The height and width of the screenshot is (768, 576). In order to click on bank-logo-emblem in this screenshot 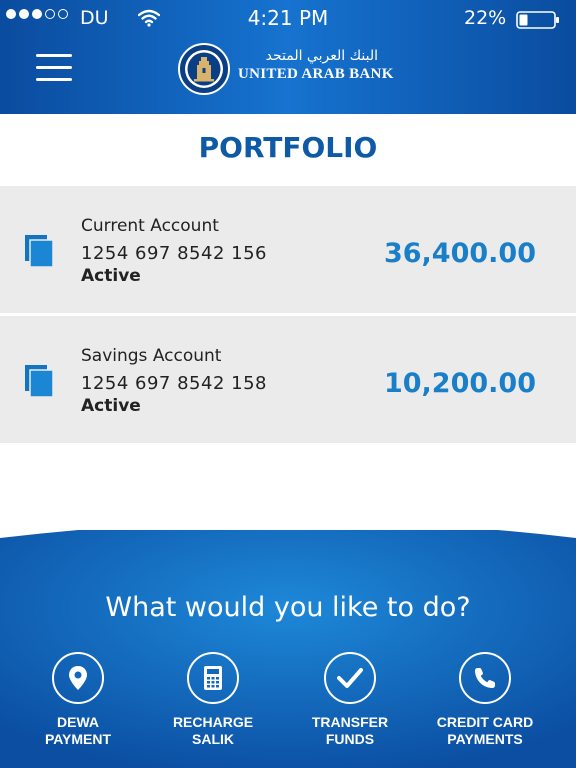, I will do `click(204, 69)`.